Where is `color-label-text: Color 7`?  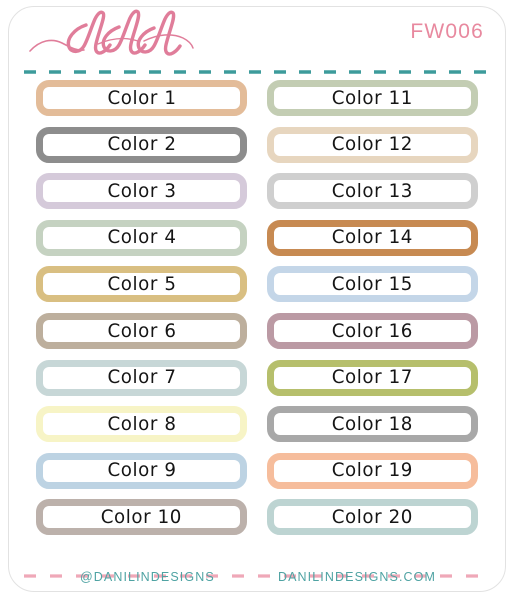
color-label-text: Color 7 is located at coordinates (141, 377).